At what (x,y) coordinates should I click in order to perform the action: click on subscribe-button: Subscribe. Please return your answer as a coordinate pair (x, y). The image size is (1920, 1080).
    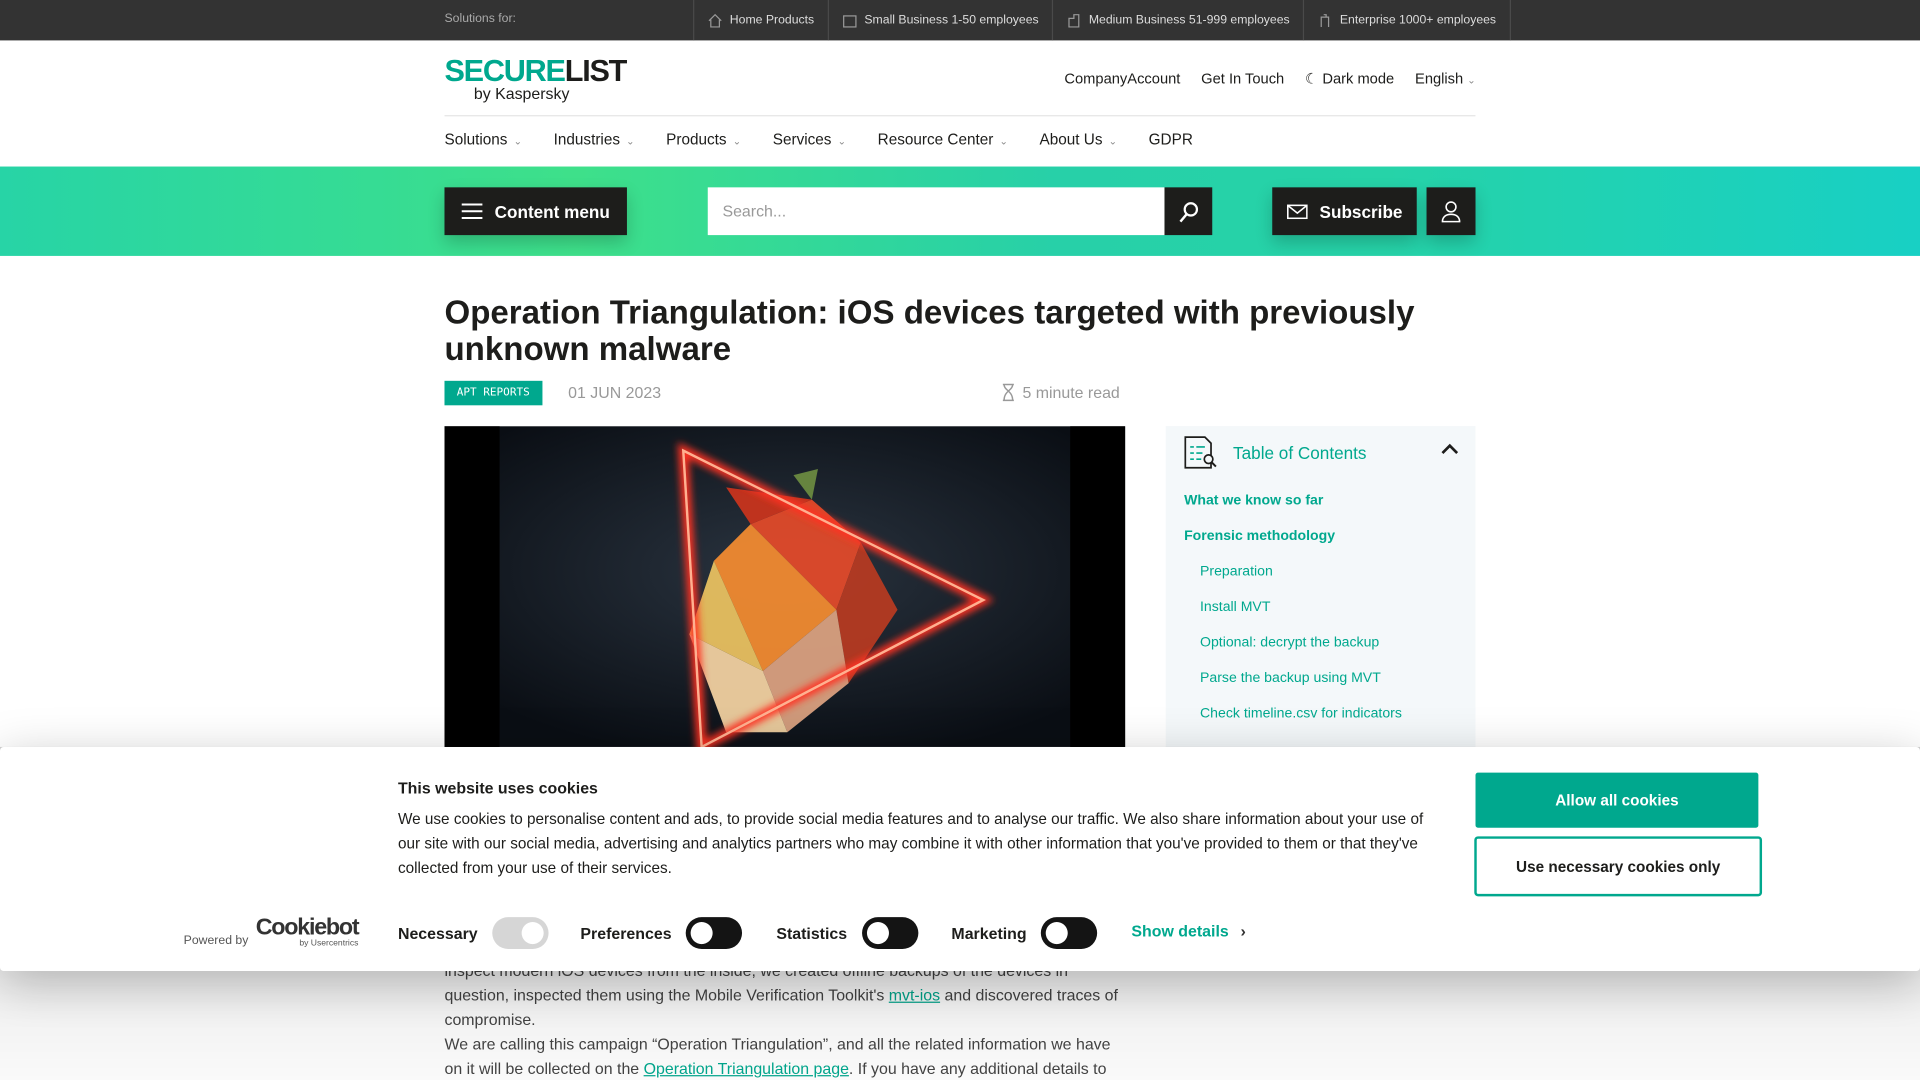
    Looking at the image, I should click on (1344, 211).